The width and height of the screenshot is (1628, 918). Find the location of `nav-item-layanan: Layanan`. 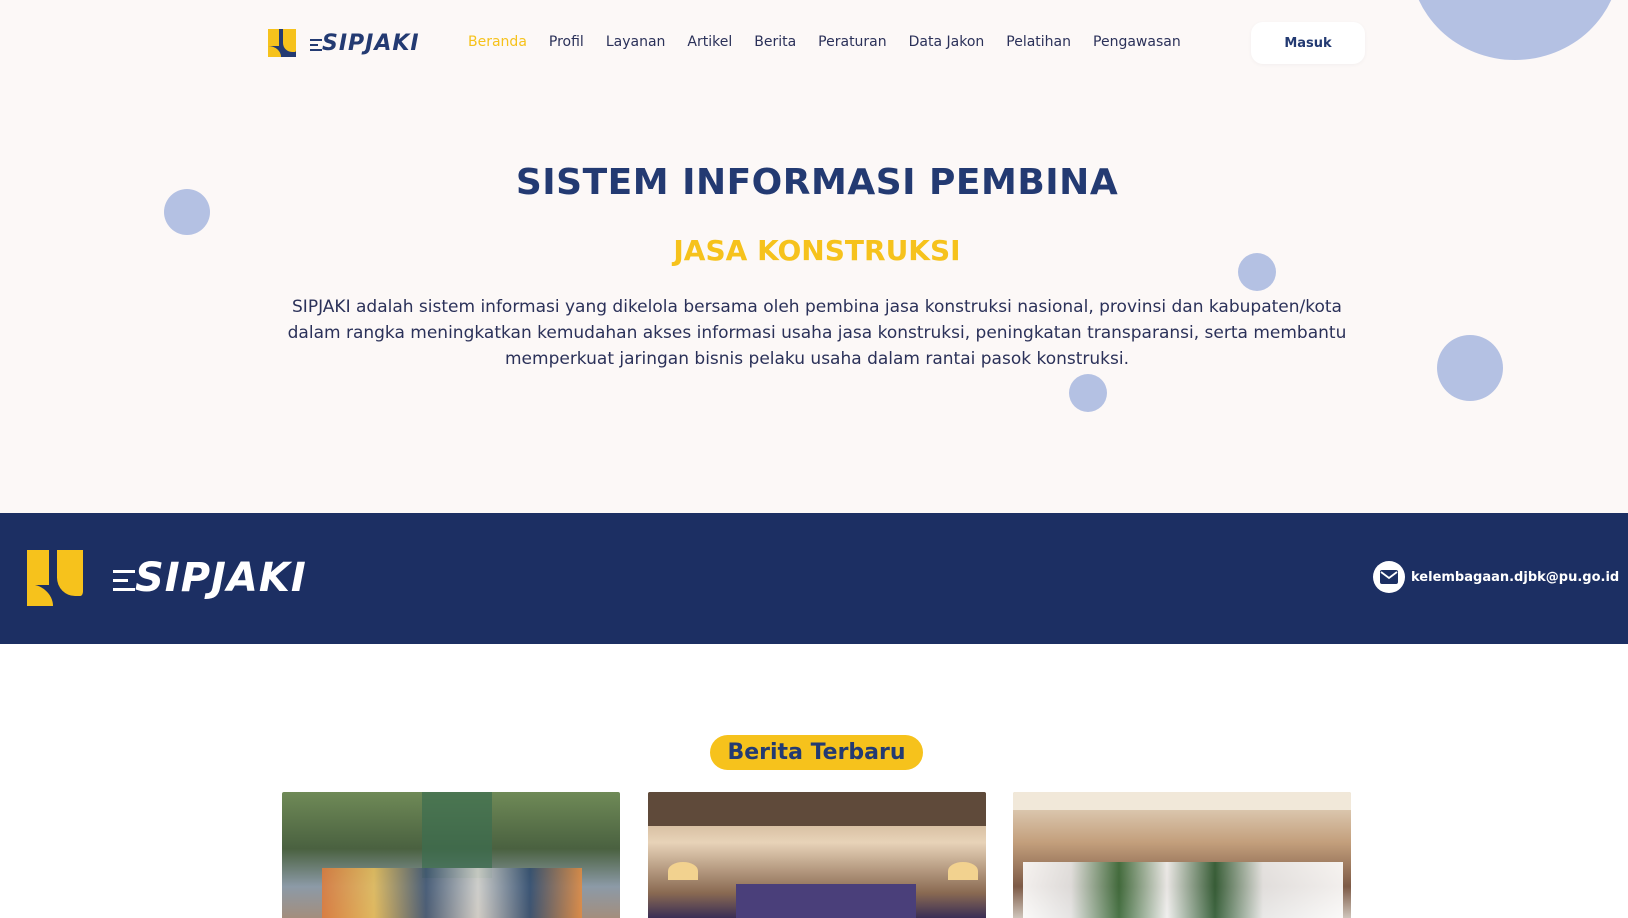

nav-item-layanan: Layanan is located at coordinates (636, 42).